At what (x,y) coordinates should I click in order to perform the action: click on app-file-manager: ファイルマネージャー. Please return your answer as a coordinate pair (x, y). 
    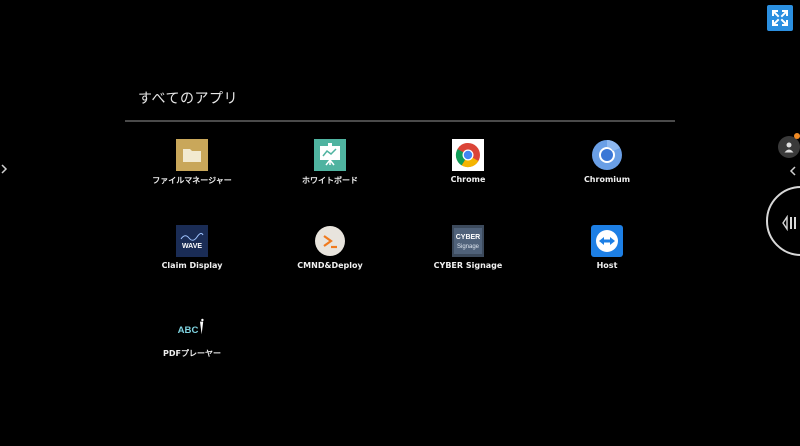
    Looking at the image, I should click on (192, 162).